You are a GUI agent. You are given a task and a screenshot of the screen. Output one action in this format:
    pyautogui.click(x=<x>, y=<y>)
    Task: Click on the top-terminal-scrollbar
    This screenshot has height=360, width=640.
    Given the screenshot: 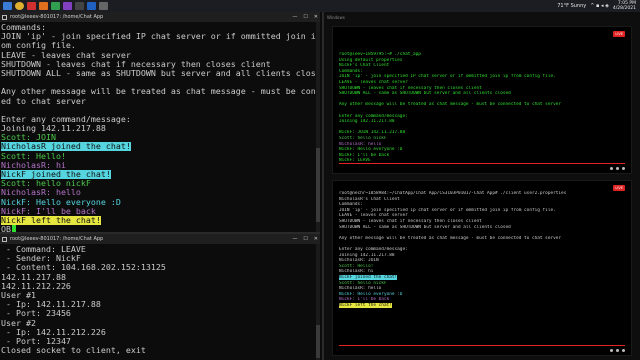 What is the action you would take?
    pyautogui.click(x=318, y=127)
    